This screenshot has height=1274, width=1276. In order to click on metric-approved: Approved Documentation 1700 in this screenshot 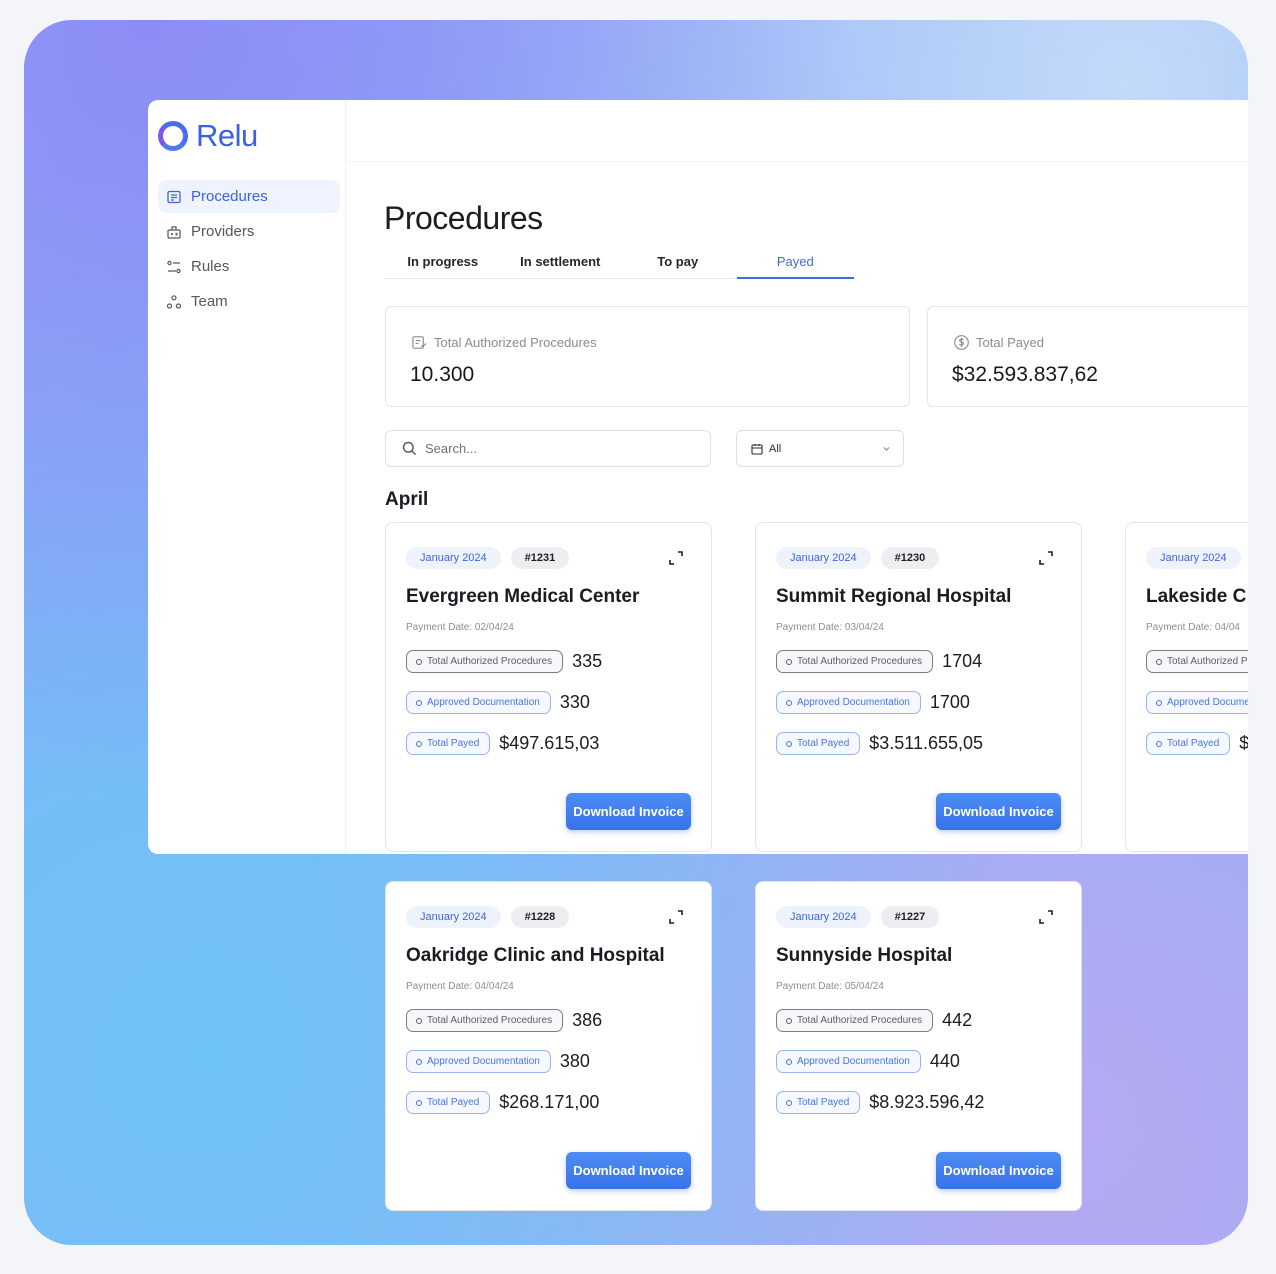, I will do `click(873, 702)`.